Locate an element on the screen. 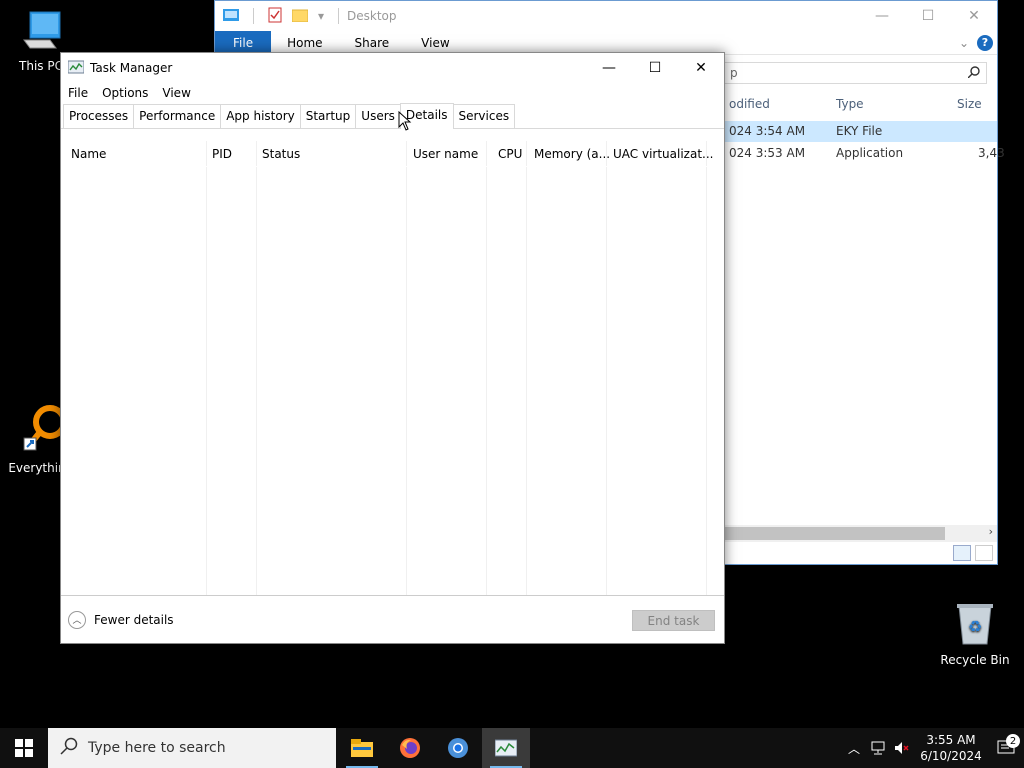  task-manager-icon is located at coordinates (506, 748).